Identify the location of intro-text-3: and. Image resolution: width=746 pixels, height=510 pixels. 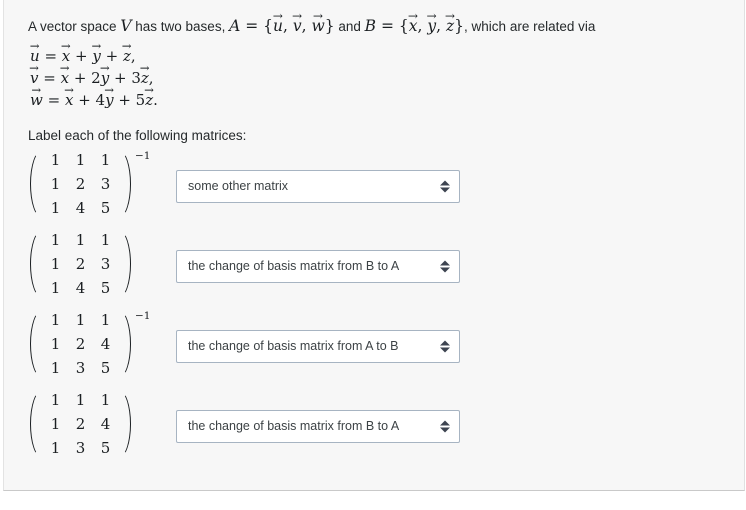
(349, 26).